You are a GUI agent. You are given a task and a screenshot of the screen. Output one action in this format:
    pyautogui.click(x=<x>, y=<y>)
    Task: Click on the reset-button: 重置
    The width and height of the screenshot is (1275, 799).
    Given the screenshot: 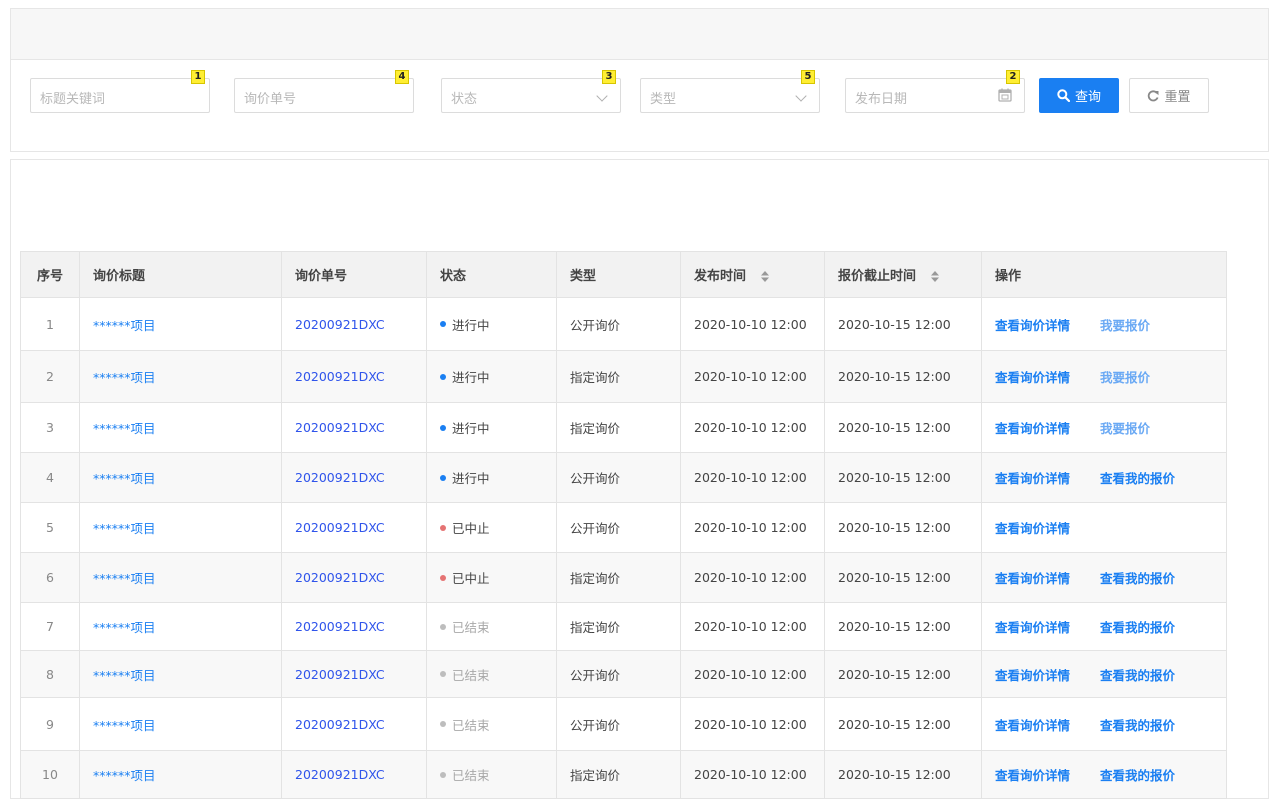 What is the action you would take?
    pyautogui.click(x=1169, y=95)
    